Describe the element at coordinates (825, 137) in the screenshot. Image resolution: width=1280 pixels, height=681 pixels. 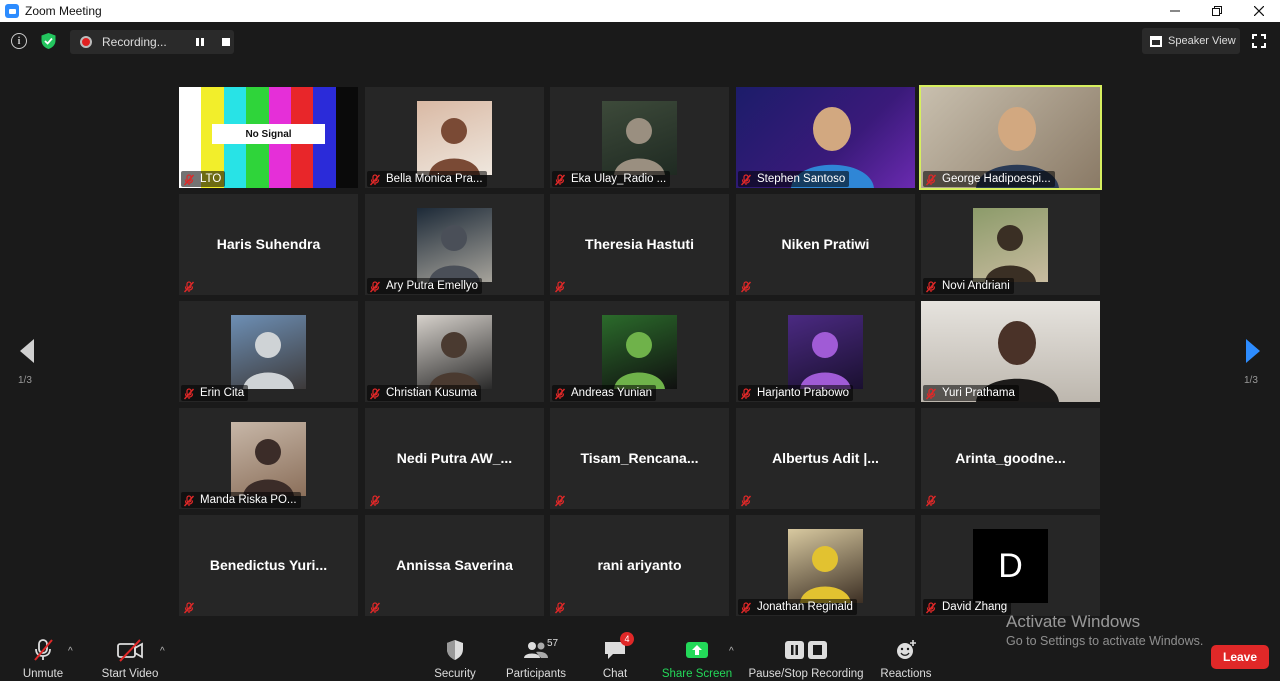
I see `participant-tile: Stephen Santoso` at that location.